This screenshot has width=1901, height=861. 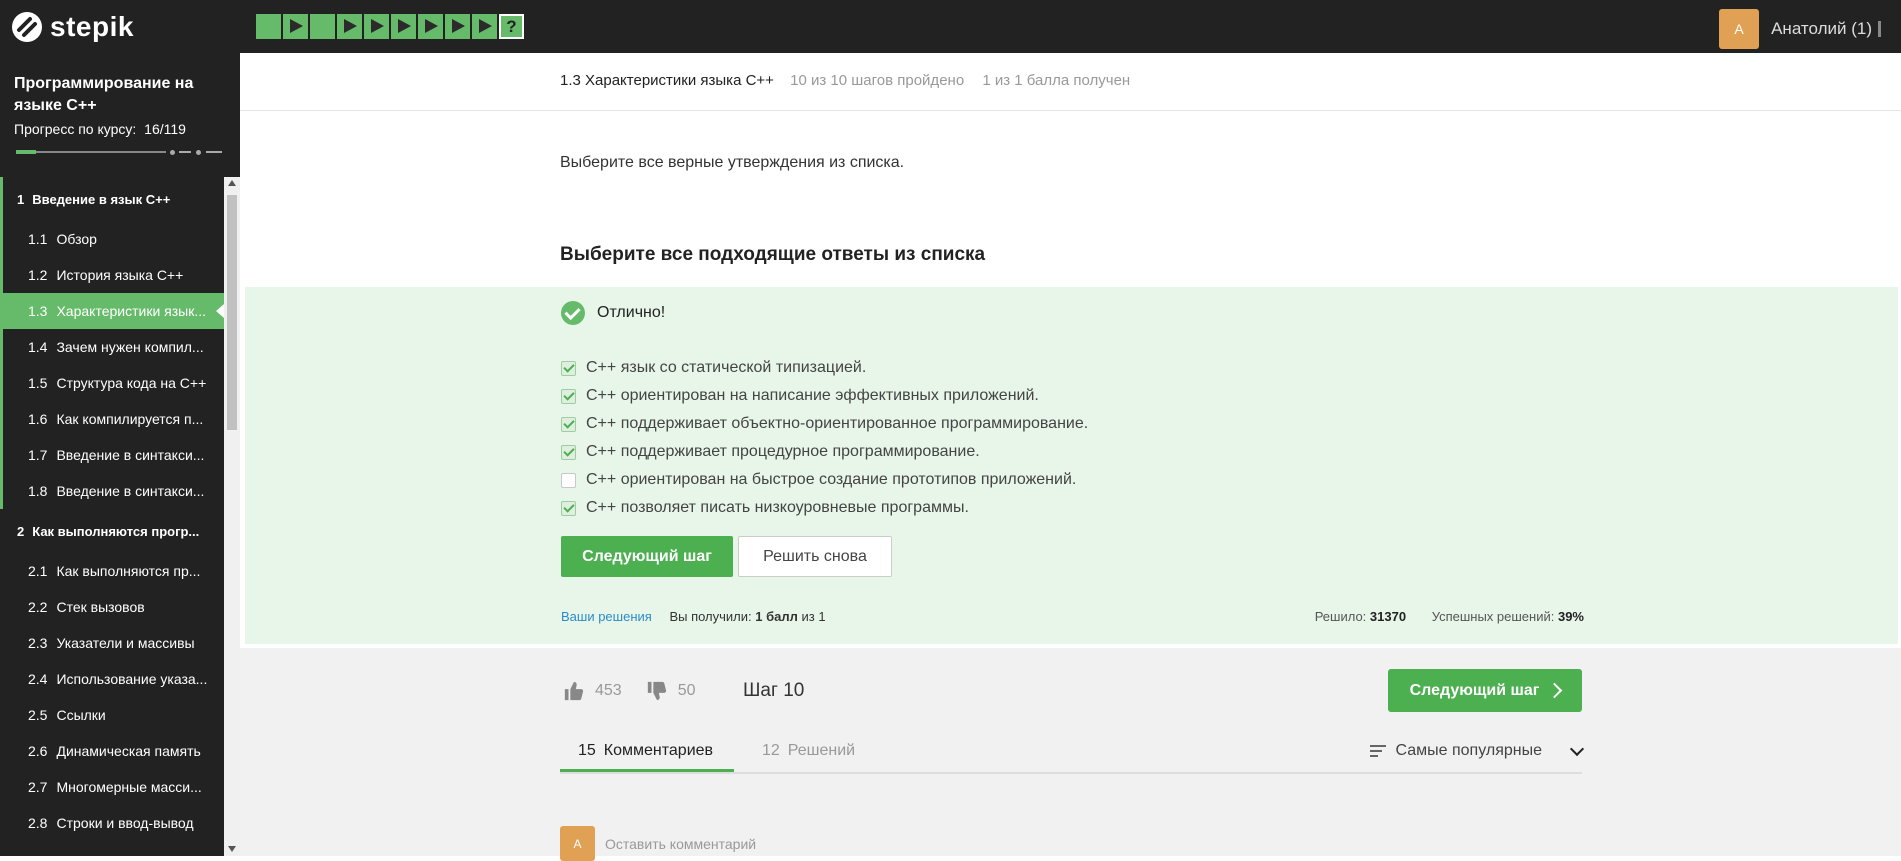 I want to click on toc-lesson: 2.3 Указатели и массивы, so click(x=112, y=643).